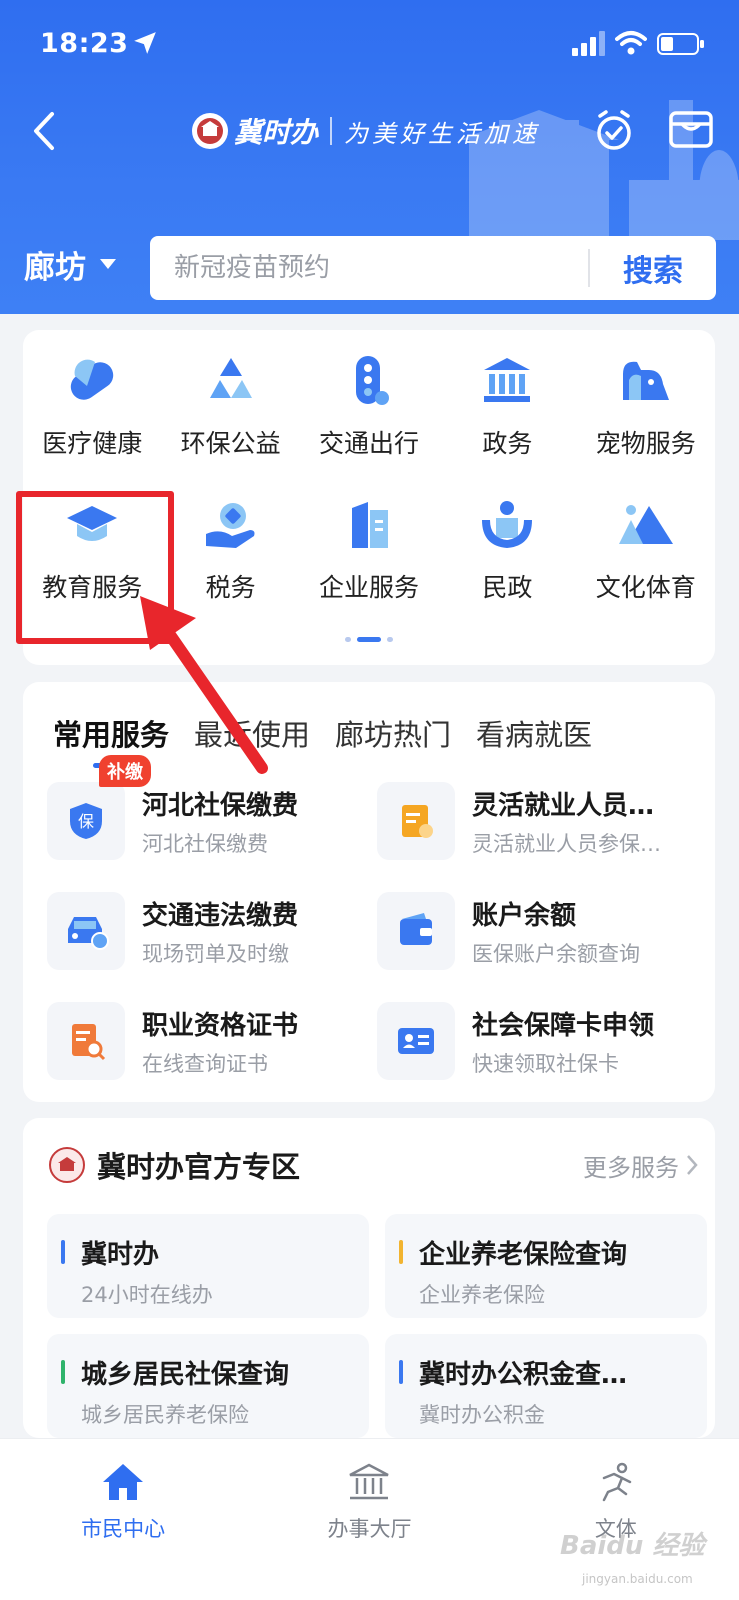  Describe the element at coordinates (416, 931) in the screenshot. I see `wallet-icon` at that location.